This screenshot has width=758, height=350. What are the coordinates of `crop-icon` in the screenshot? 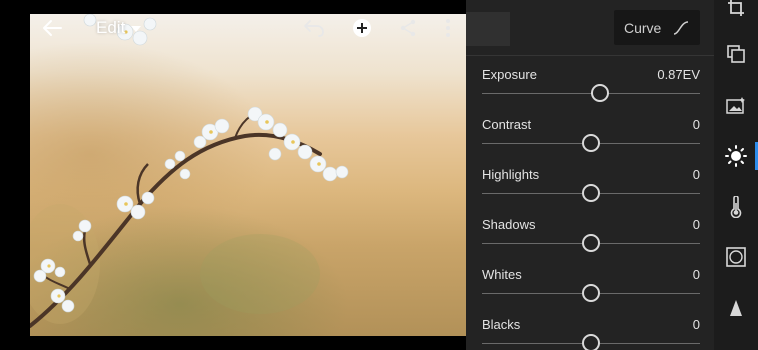 It's located at (736, 14).